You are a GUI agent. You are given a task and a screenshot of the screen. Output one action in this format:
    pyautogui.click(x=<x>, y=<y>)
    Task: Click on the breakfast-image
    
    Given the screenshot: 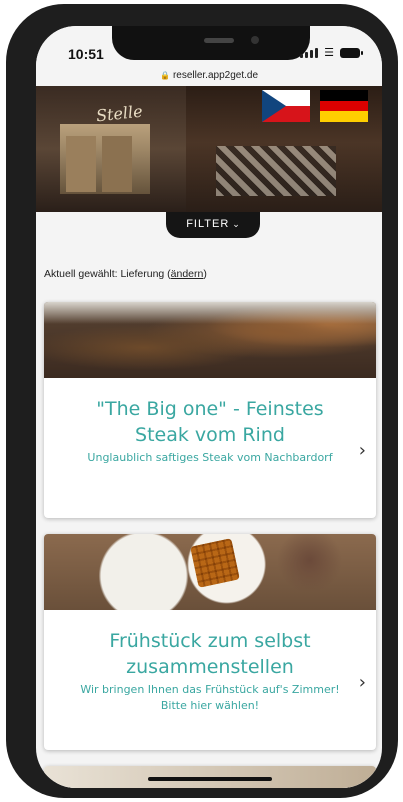 What is the action you would take?
    pyautogui.click(x=210, y=572)
    